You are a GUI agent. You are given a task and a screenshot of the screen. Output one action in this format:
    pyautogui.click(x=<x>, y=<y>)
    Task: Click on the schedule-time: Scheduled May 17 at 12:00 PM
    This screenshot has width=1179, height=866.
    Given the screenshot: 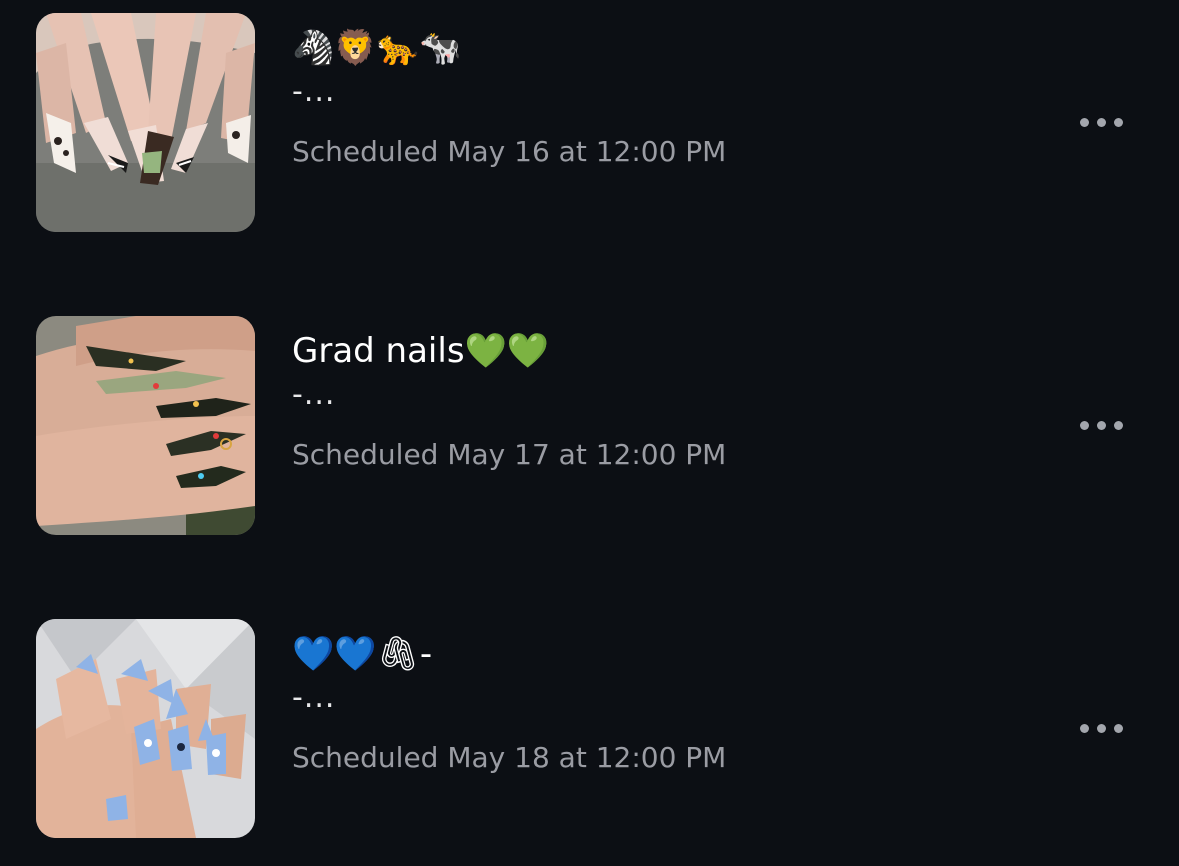 What is the action you would take?
    pyautogui.click(x=509, y=454)
    